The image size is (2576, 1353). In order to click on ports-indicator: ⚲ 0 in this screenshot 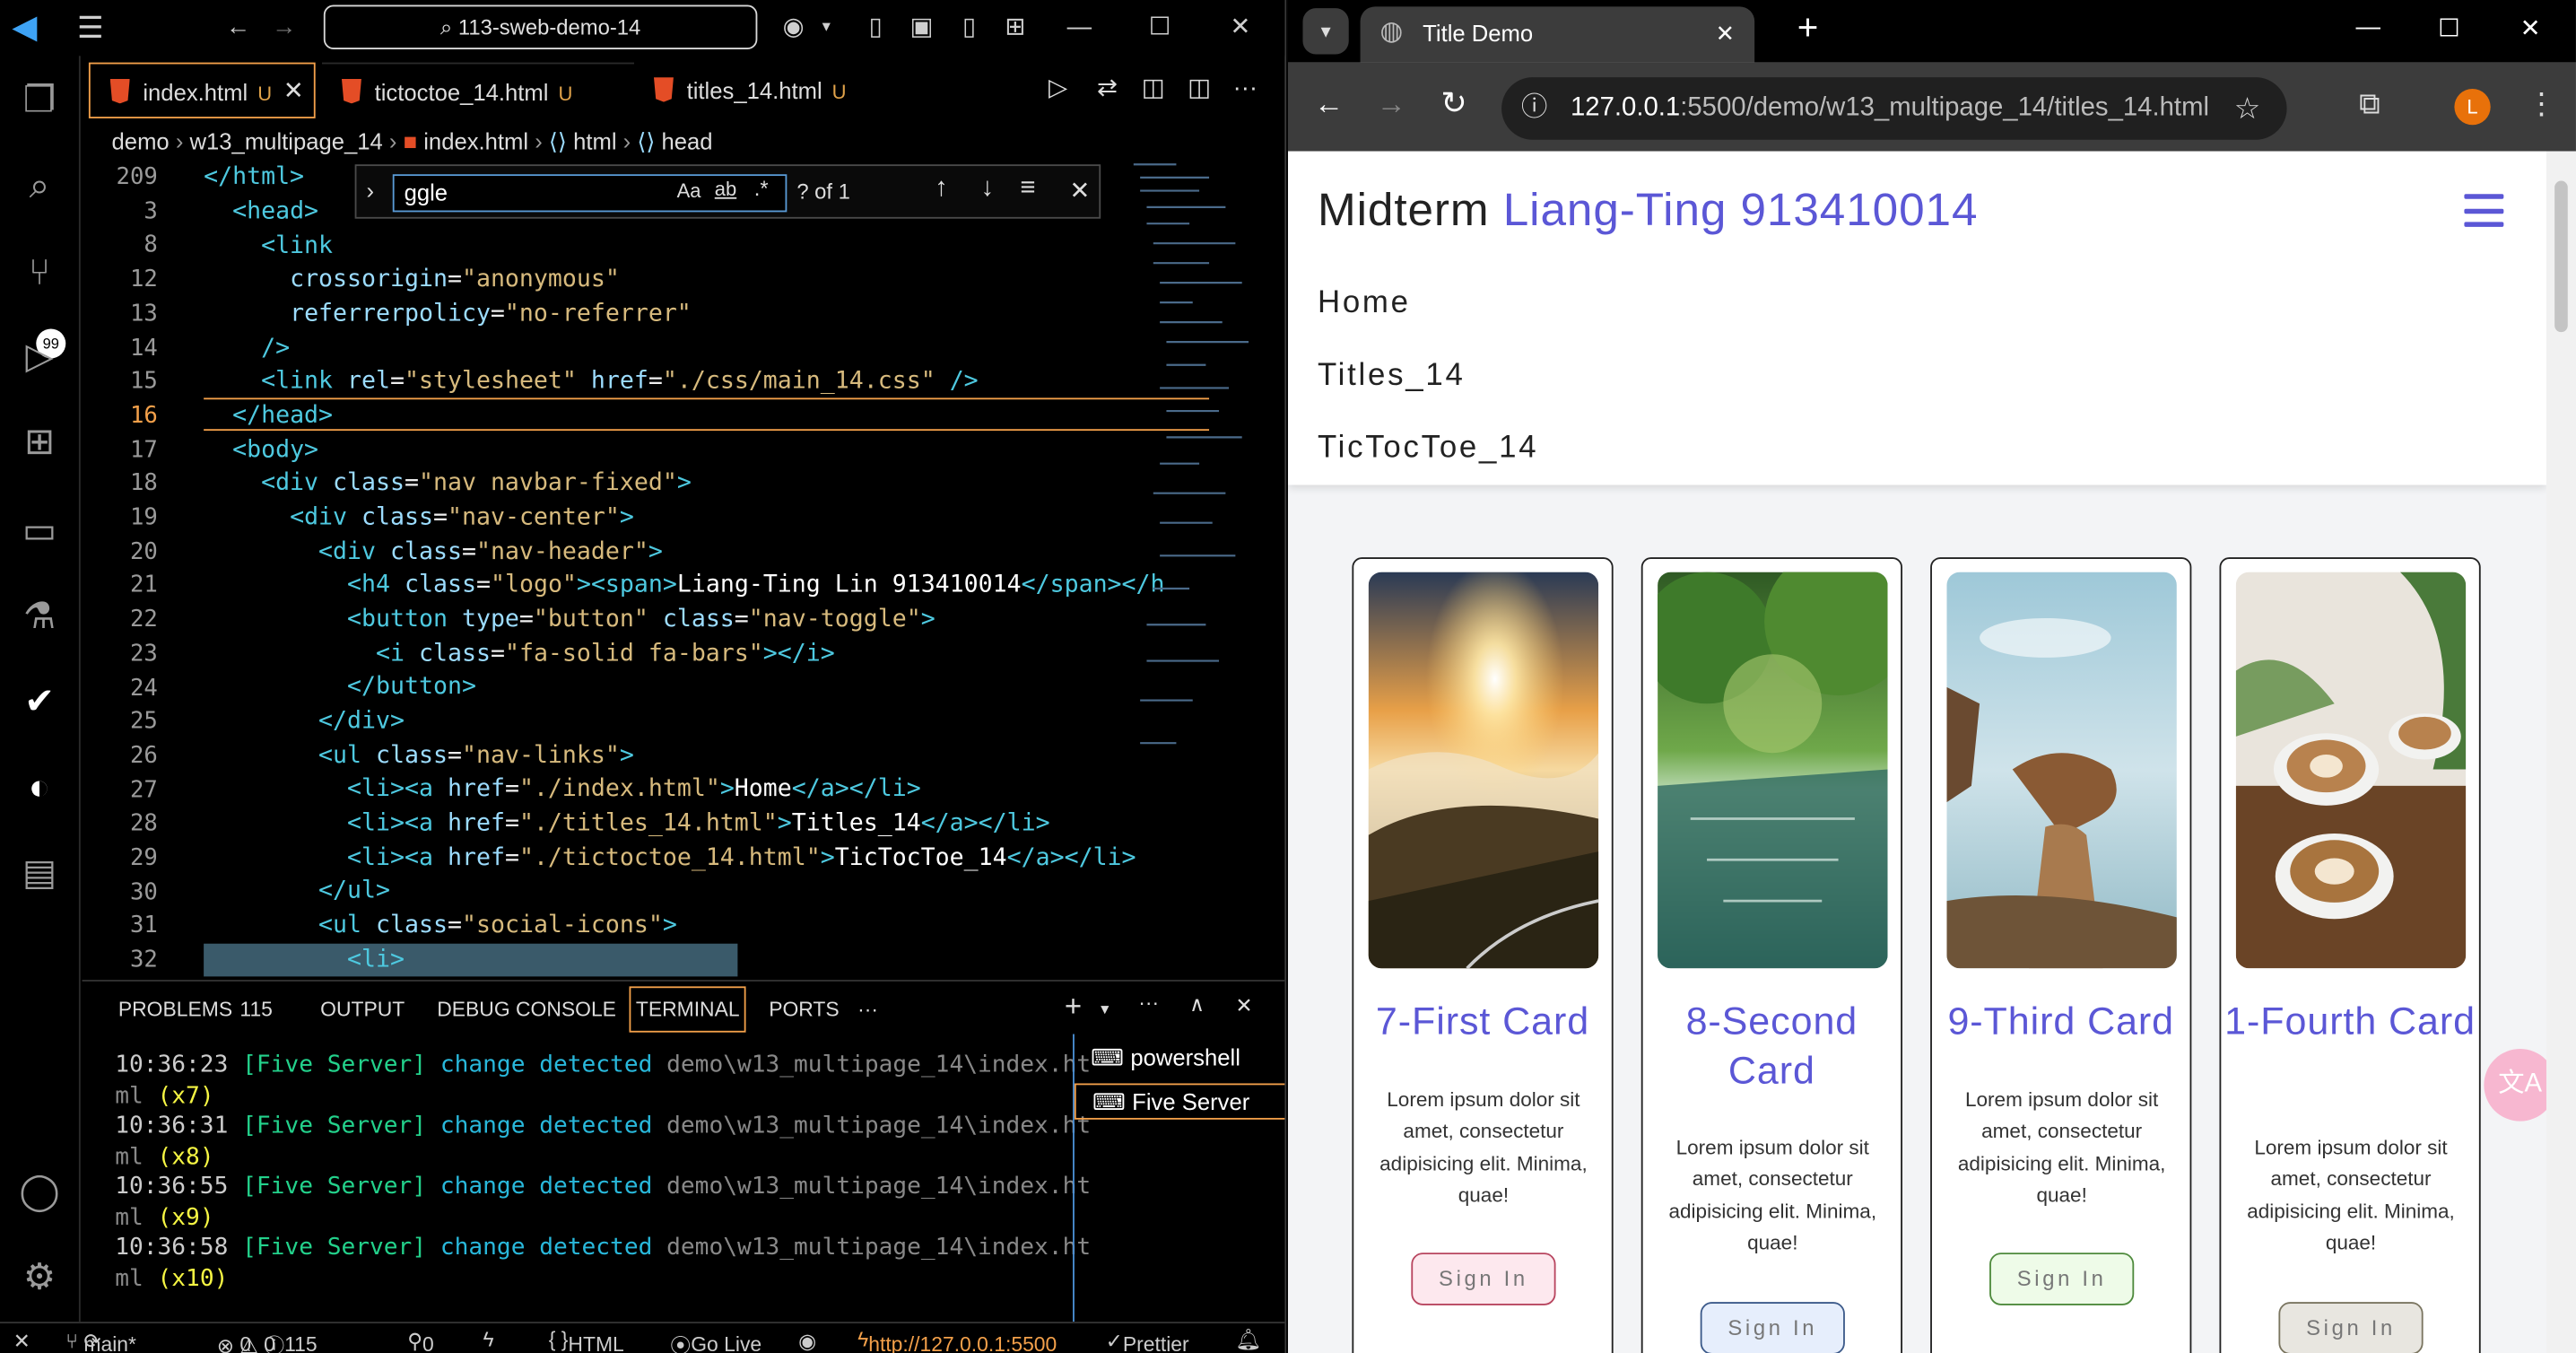, I will do `click(420, 1340)`.